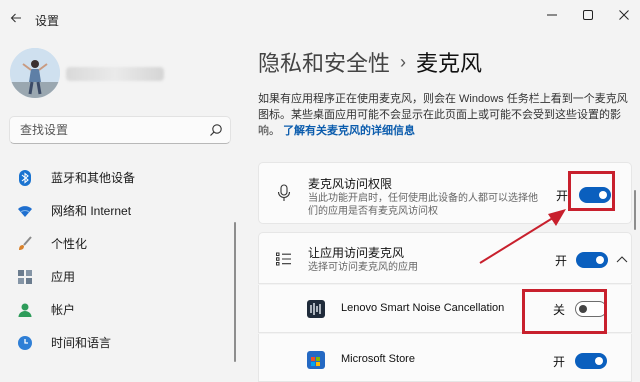 Image resolution: width=640 pixels, height=382 pixels. What do you see at coordinates (445, 258) in the screenshot?
I see `app-access-card: 让应用访问麦克风 选择可访问麦克风的应用 开` at bounding box center [445, 258].